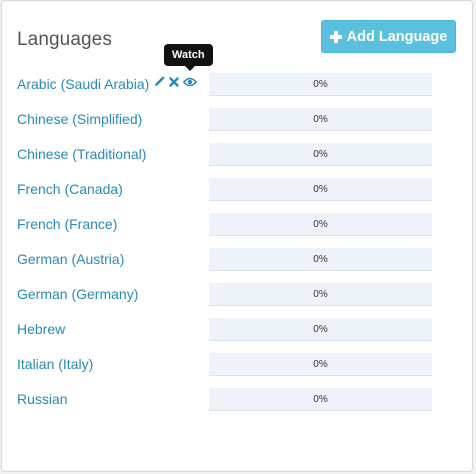 Image resolution: width=476 pixels, height=474 pixels. Describe the element at coordinates (70, 259) in the screenshot. I see `language-link: German (Austria)` at that location.